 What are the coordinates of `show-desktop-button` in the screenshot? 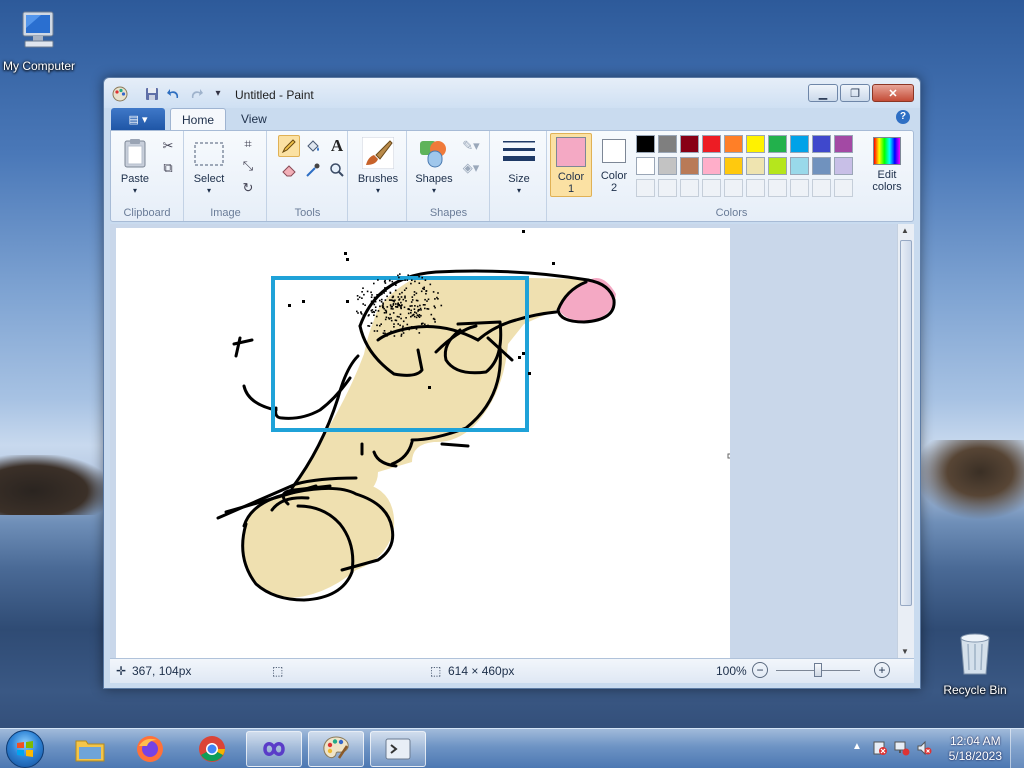 It's located at (1017, 748).